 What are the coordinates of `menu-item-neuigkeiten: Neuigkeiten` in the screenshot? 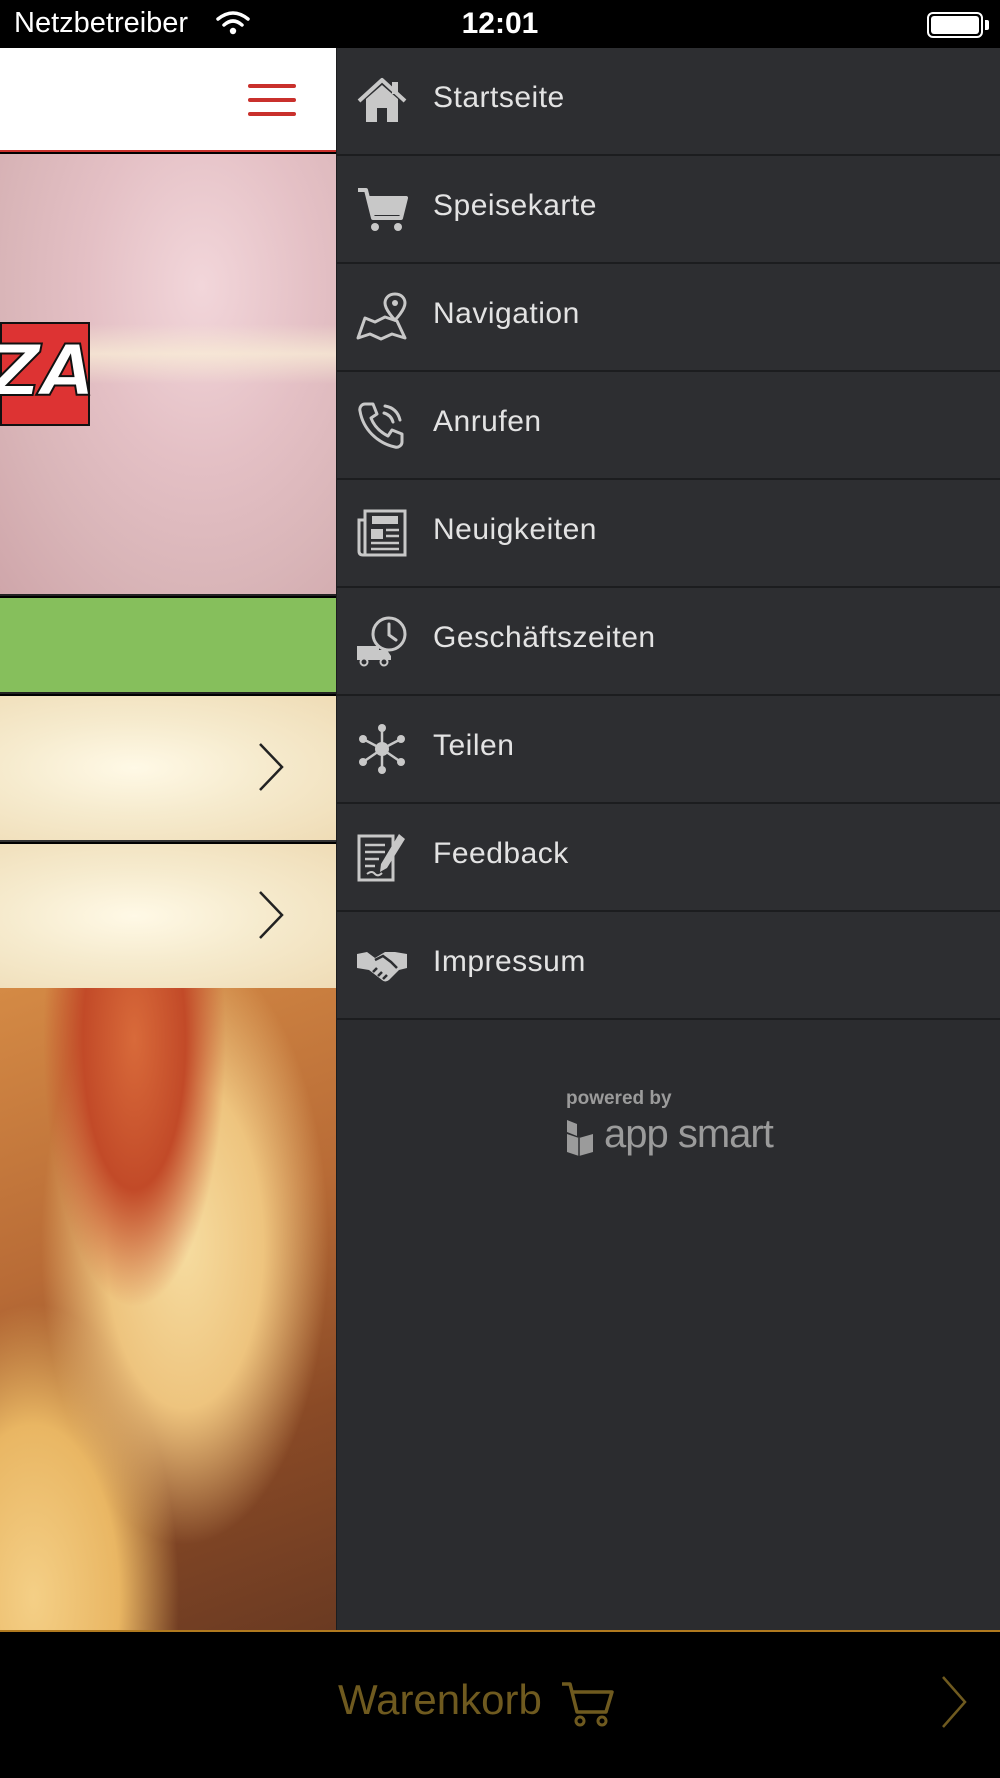 It's located at (668, 534).